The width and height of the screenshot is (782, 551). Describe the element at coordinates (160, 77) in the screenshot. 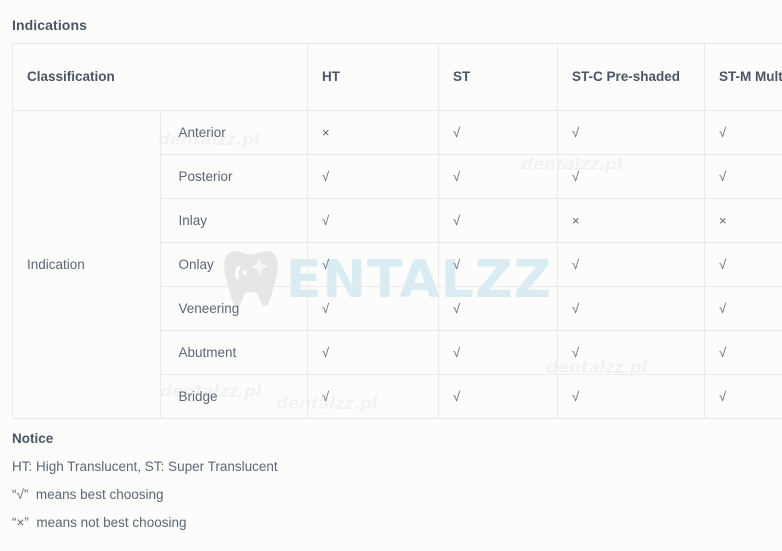

I see `column-header-classification: Classification` at that location.